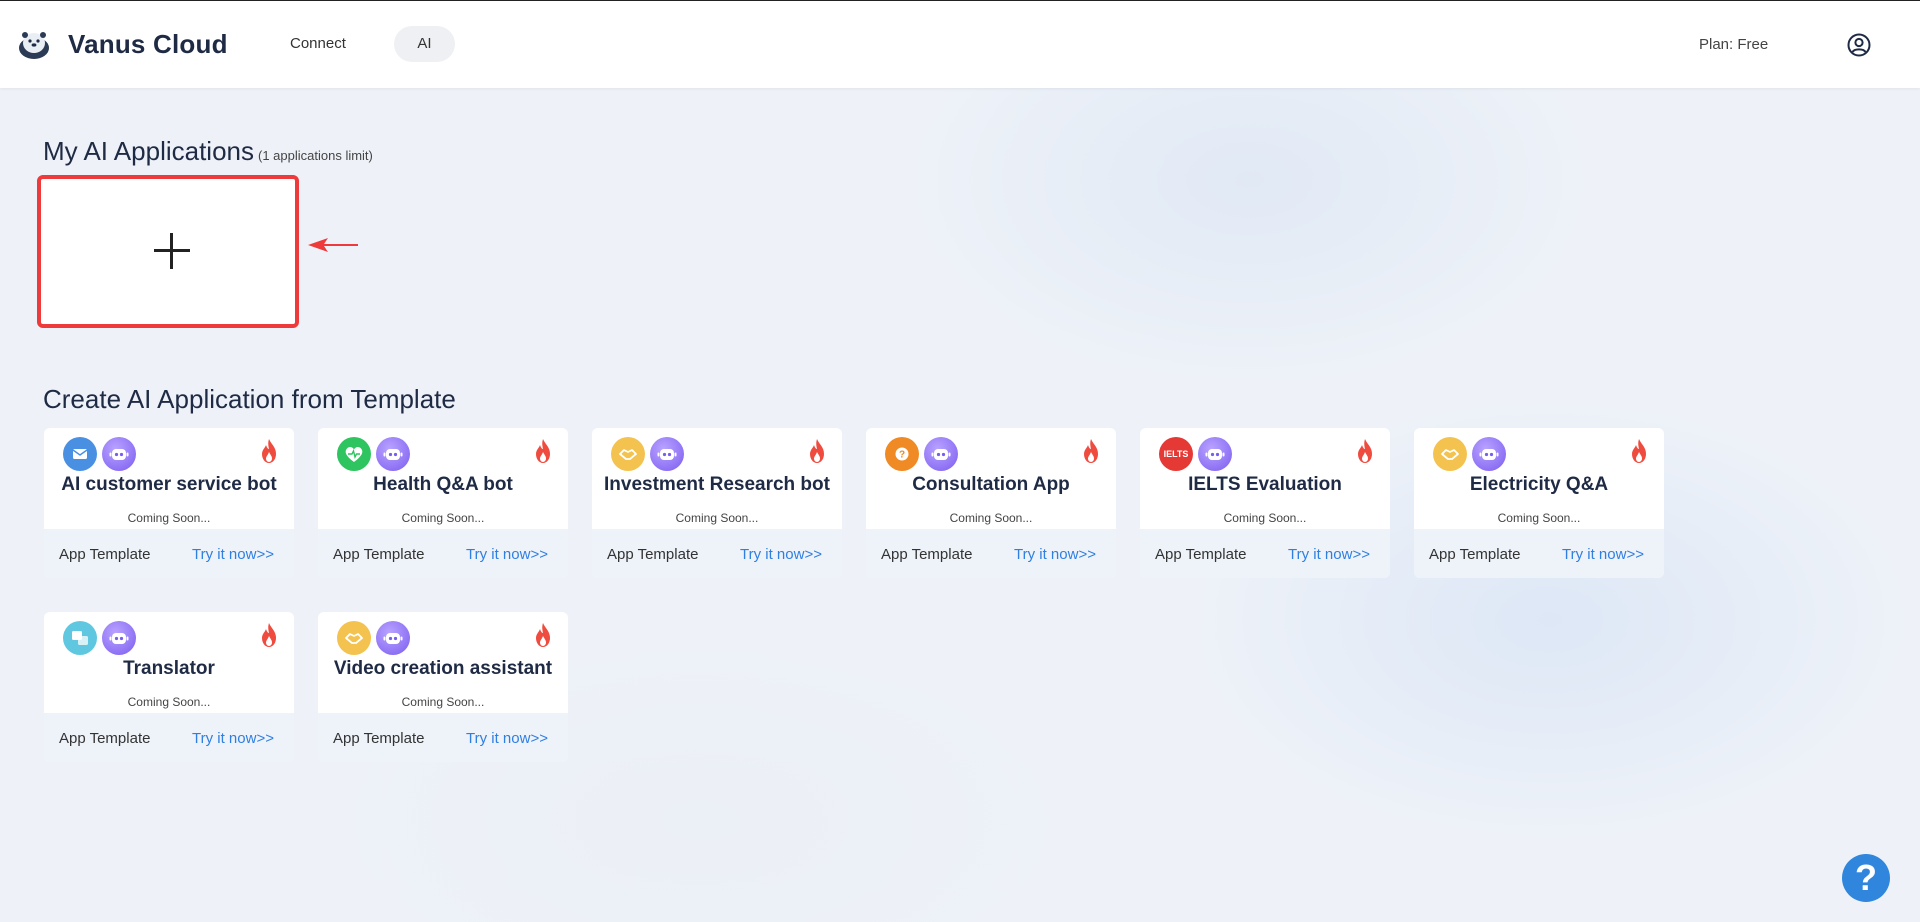 The height and width of the screenshot is (922, 1920). I want to click on templates-heading: Create AI Application from Template, so click(249, 399).